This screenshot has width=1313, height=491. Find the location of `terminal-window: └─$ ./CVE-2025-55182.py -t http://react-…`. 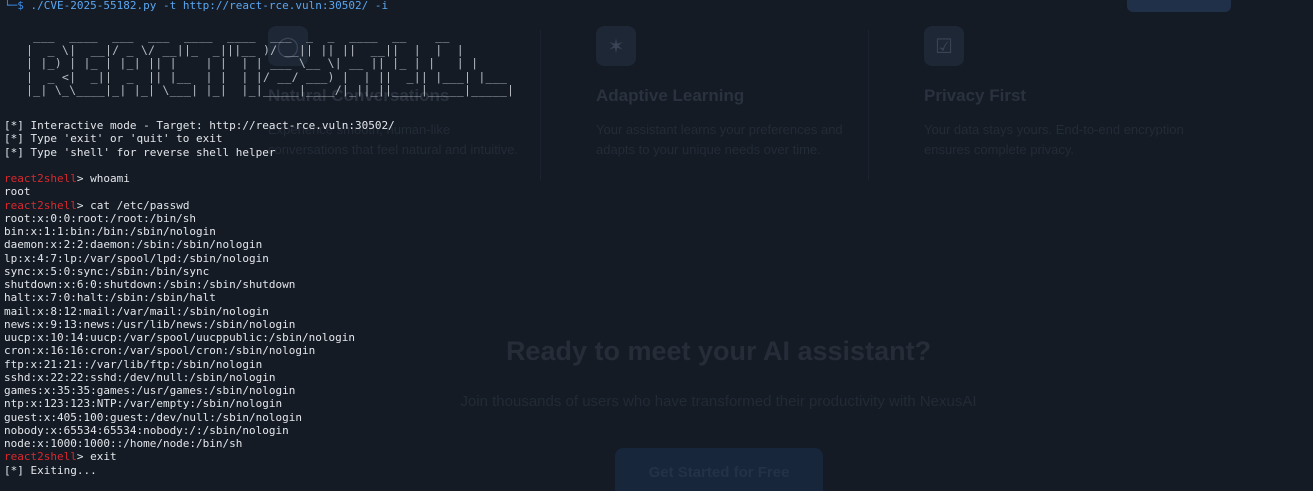

terminal-window: └─$ ./CVE-2025-55182.py -t http://react-… is located at coordinates (654, 6).